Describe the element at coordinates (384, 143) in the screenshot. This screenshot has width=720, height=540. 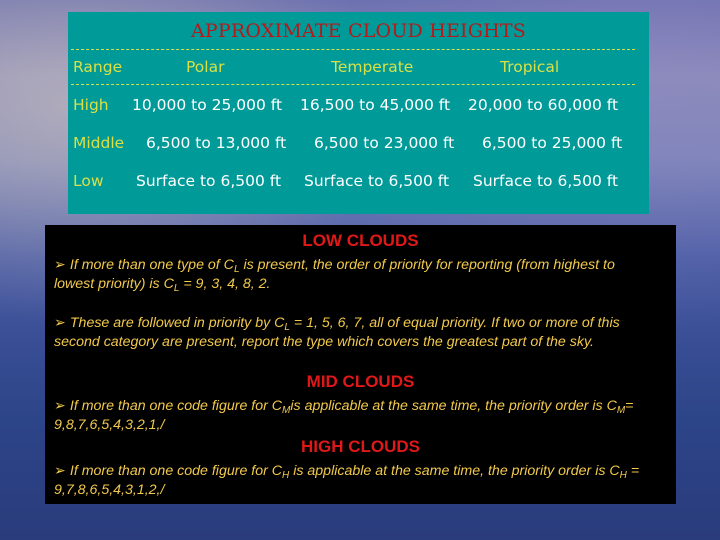
I see `temperate-value: 6,500 to 23,000 ft` at that location.